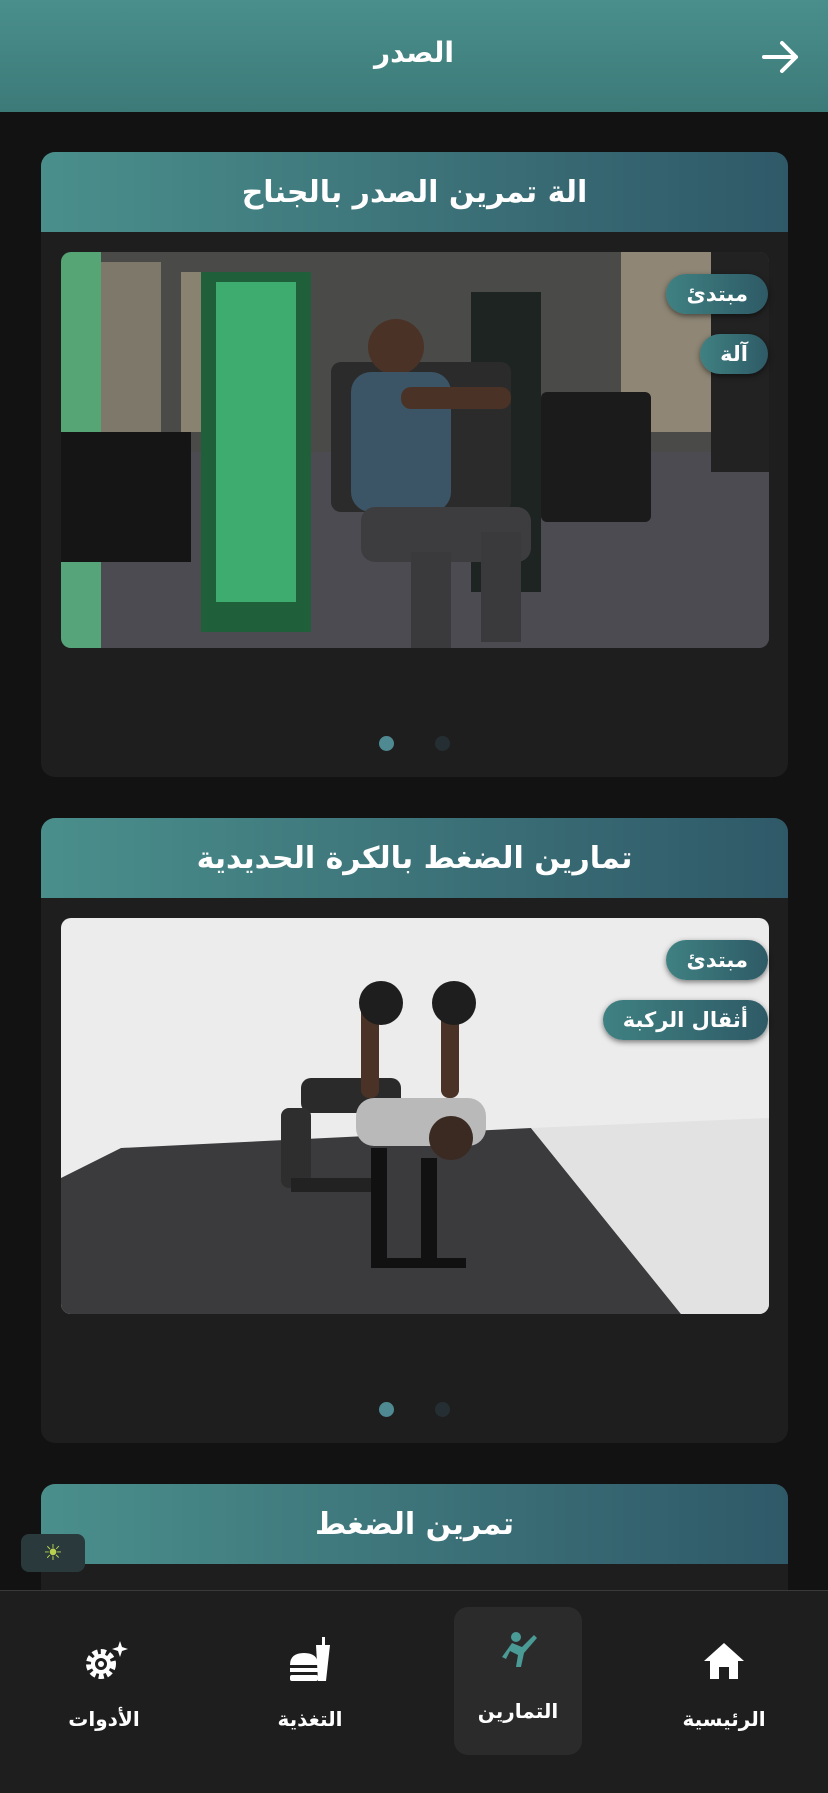 The image size is (828, 1793). I want to click on theme-toggle-button: ☀, so click(53, 1553).